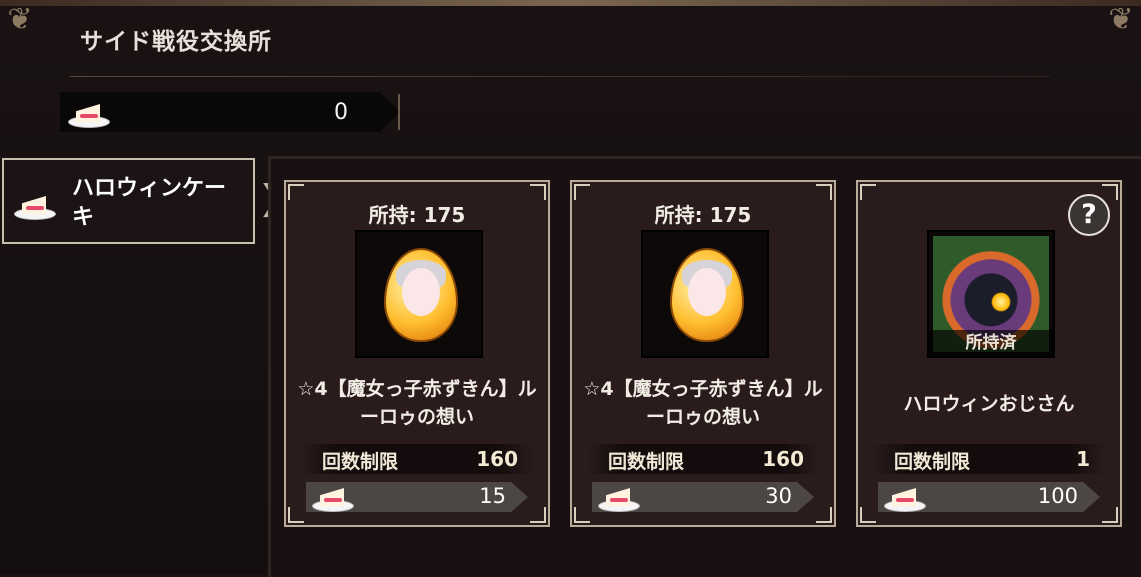 The image size is (1141, 577). I want to click on currency-bar-bg, so click(230, 112).